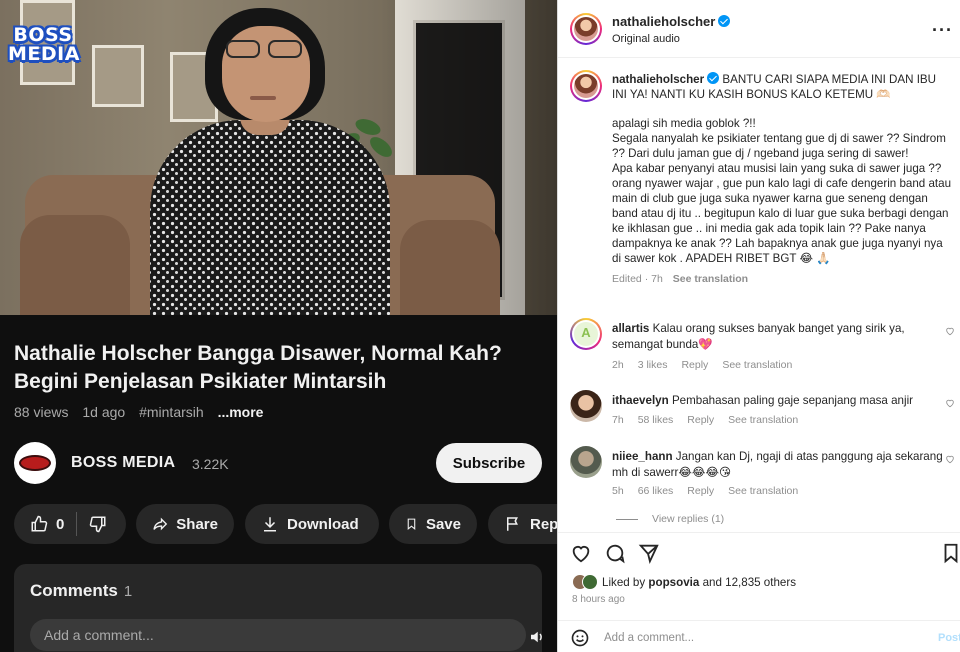  I want to click on caption-avatar, so click(586, 86).